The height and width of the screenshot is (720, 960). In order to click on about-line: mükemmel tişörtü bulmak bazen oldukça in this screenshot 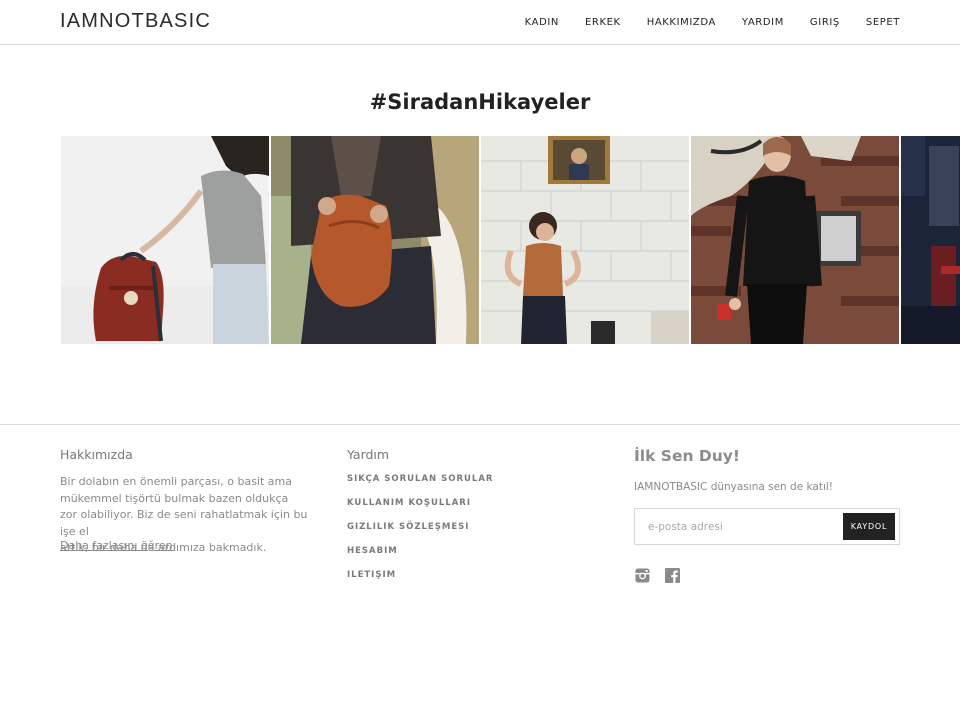, I will do `click(174, 498)`.